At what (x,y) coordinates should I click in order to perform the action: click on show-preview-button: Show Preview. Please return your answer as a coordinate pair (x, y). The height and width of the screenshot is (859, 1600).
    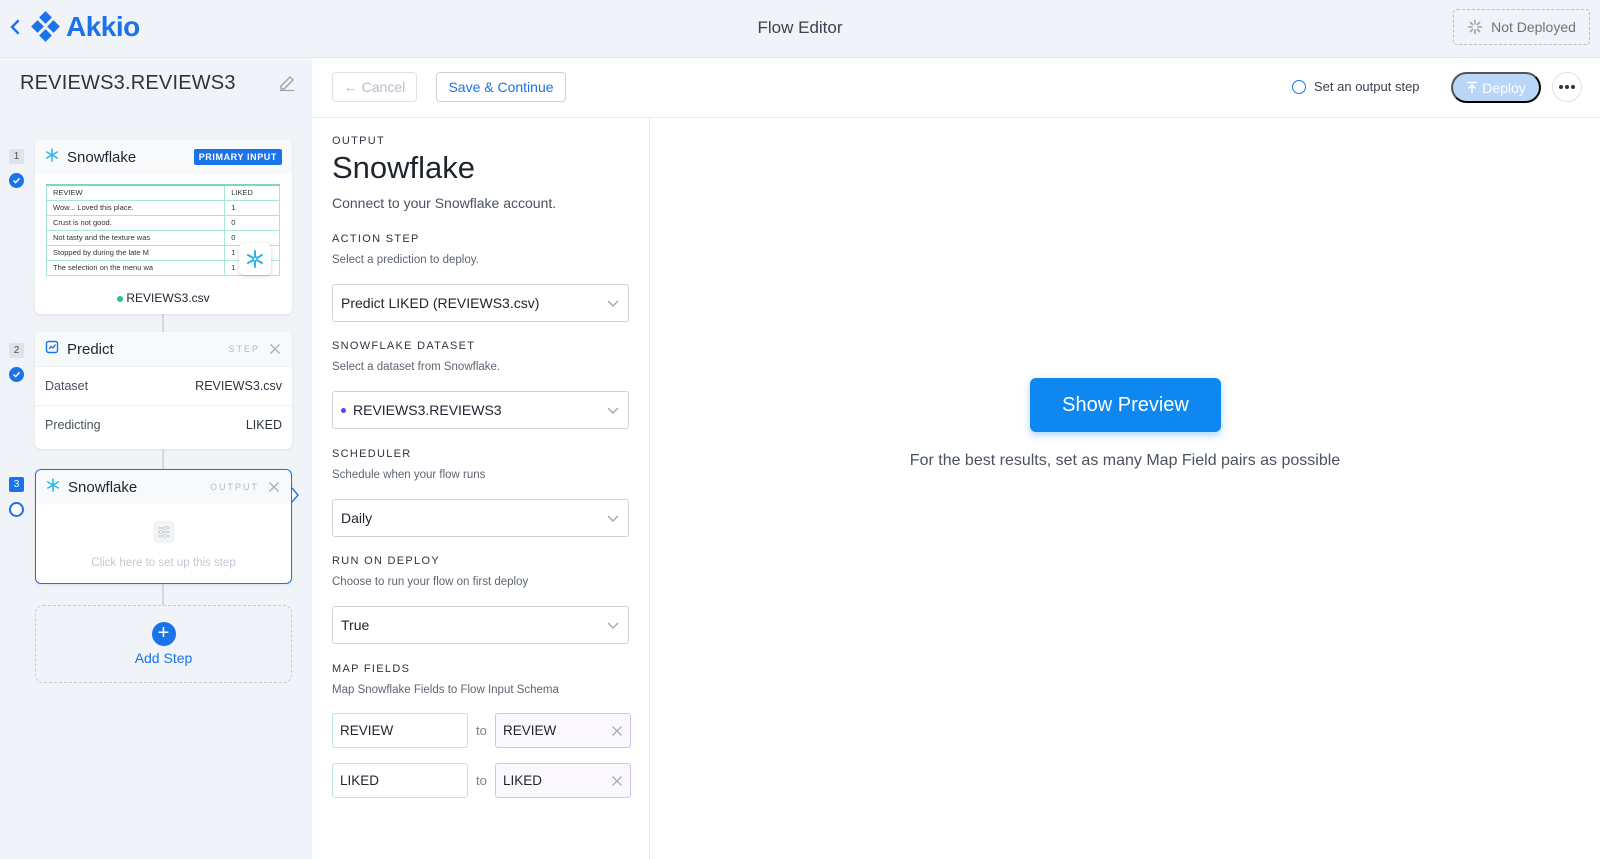
    Looking at the image, I should click on (1125, 405).